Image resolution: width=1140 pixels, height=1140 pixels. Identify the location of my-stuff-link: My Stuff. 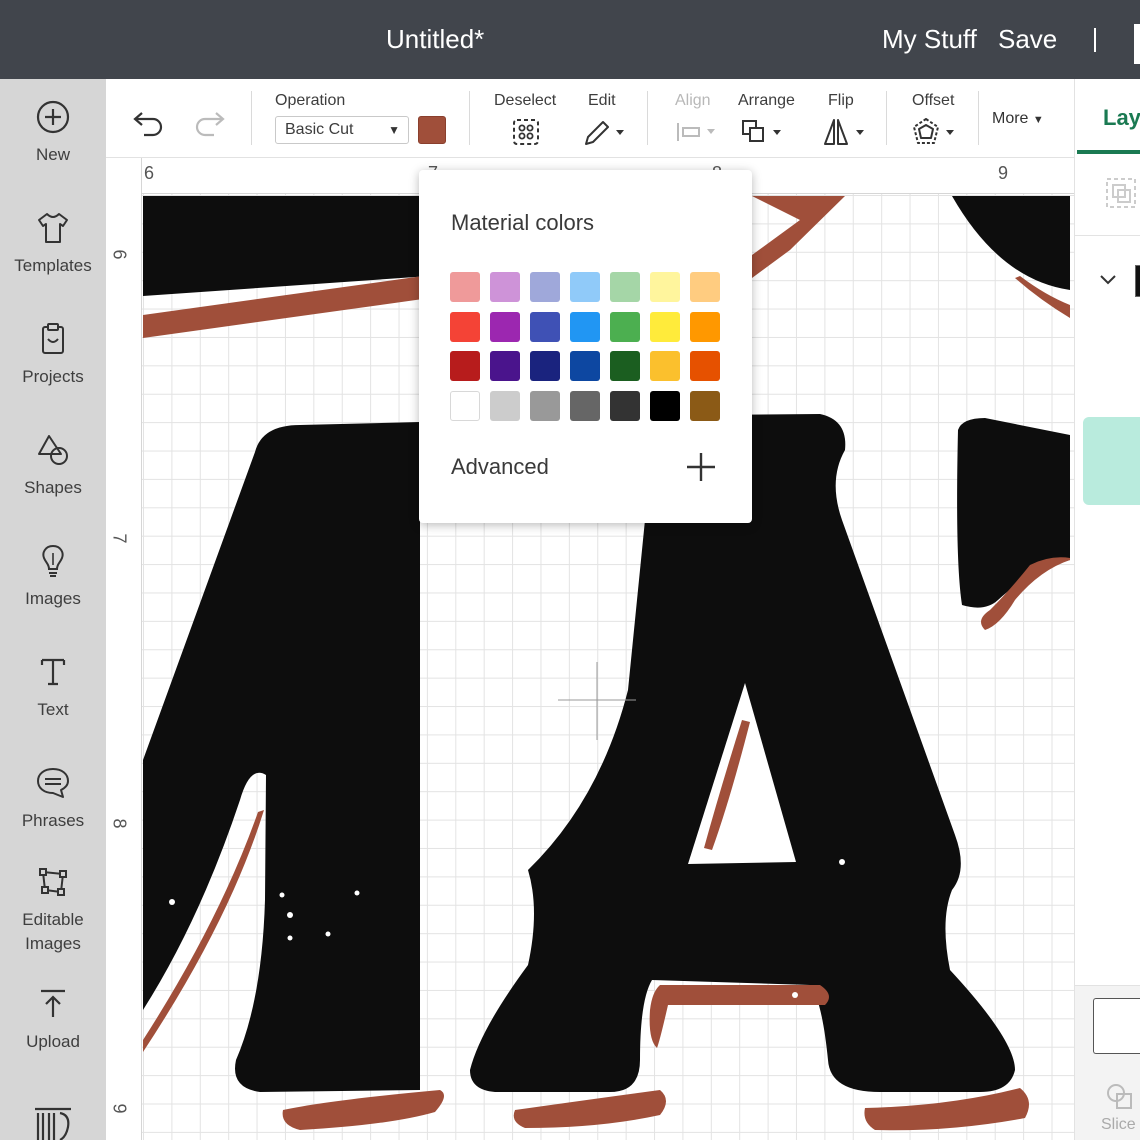
(929, 39).